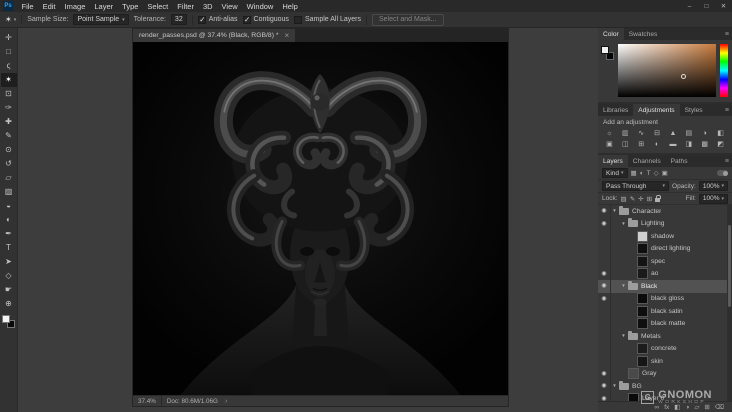 The height and width of the screenshot is (412, 732). Describe the element at coordinates (9, 66) in the screenshot. I see `lasso-tool: ς` at that location.